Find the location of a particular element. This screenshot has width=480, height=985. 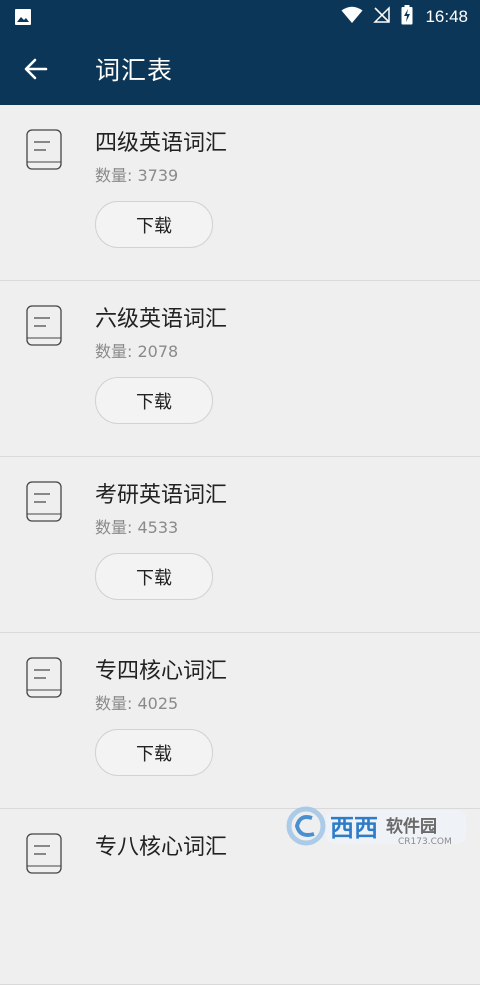

vocab-count: 数量: 3739 is located at coordinates (137, 175).